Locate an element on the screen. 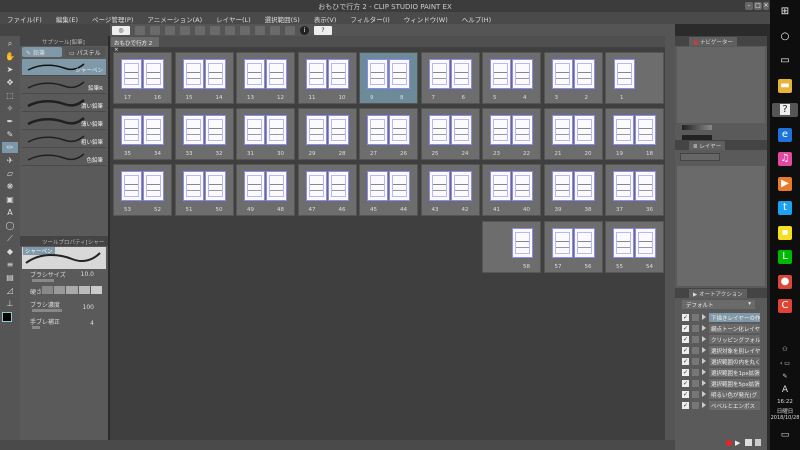  page-spread: 11 10 is located at coordinates (327, 78).